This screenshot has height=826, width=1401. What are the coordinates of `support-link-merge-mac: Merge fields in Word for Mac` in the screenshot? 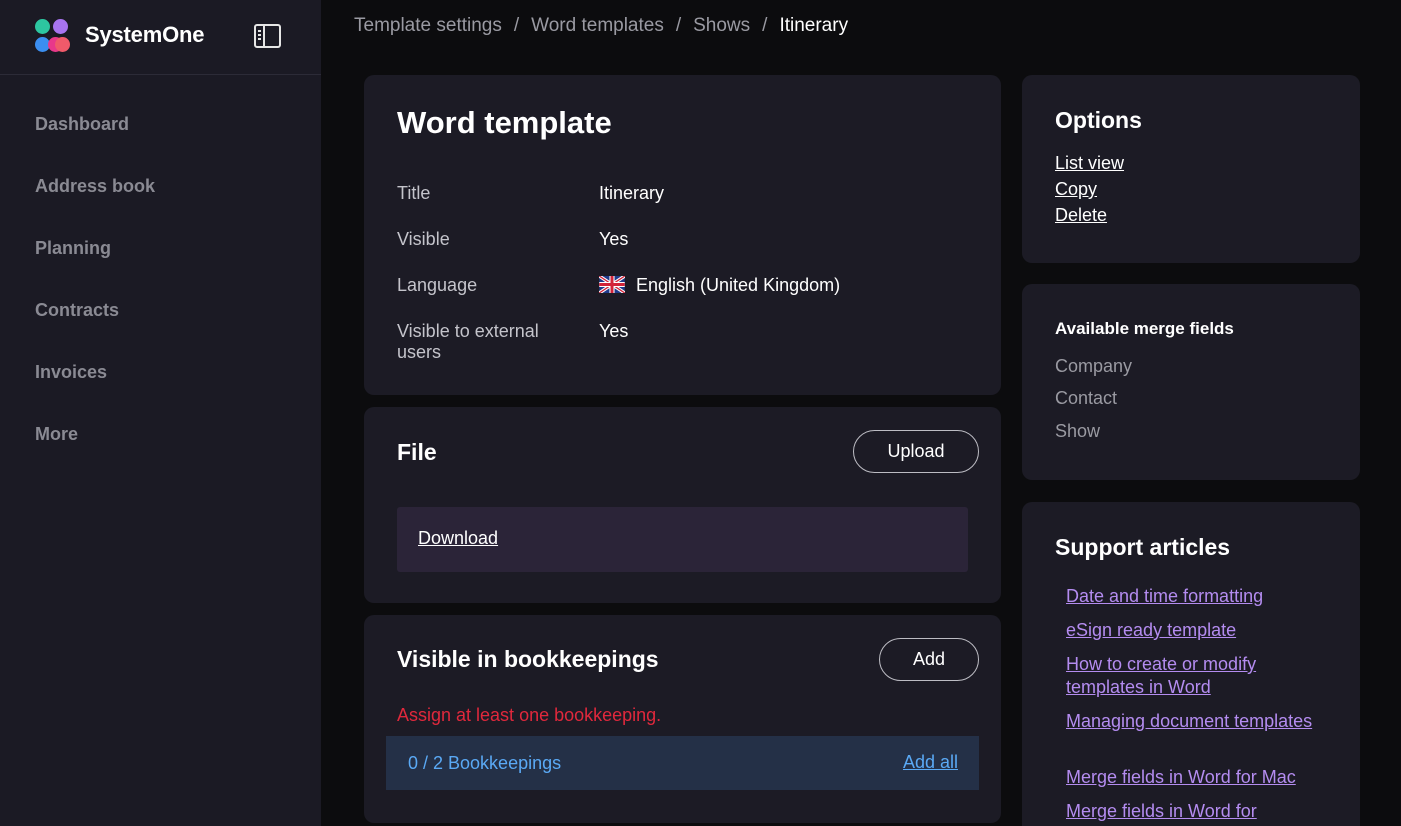 It's located at (1201, 777).